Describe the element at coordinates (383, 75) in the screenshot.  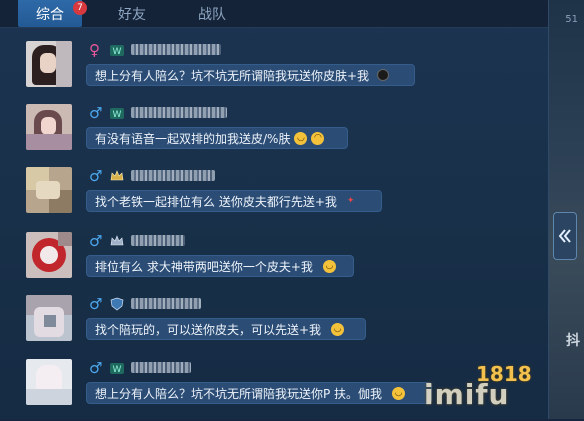
I see `bomb-emoji-icon` at that location.